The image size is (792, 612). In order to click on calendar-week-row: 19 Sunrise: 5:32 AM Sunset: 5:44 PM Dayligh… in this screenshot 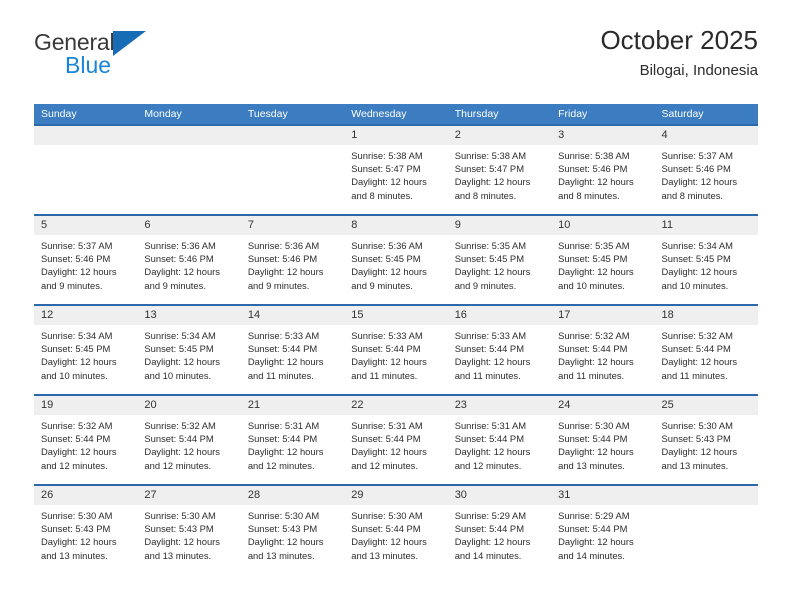, I will do `click(396, 439)`.